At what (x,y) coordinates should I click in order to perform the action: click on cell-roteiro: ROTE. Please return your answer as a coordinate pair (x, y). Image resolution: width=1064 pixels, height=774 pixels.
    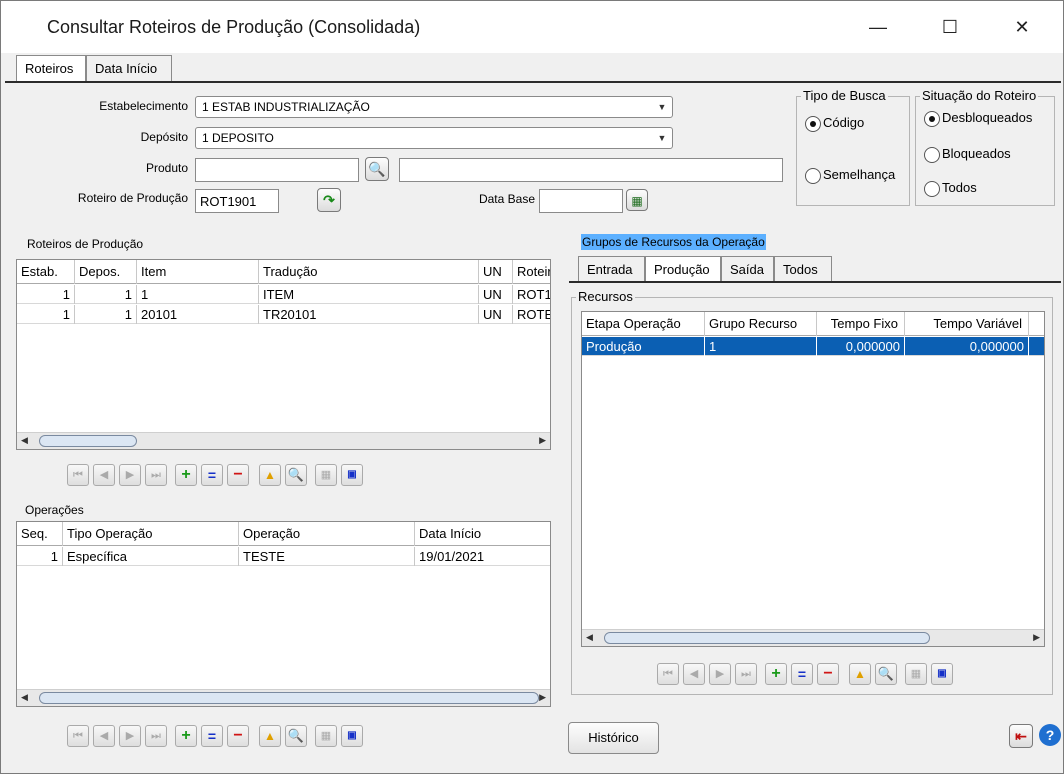
    Looking at the image, I should click on (531, 314).